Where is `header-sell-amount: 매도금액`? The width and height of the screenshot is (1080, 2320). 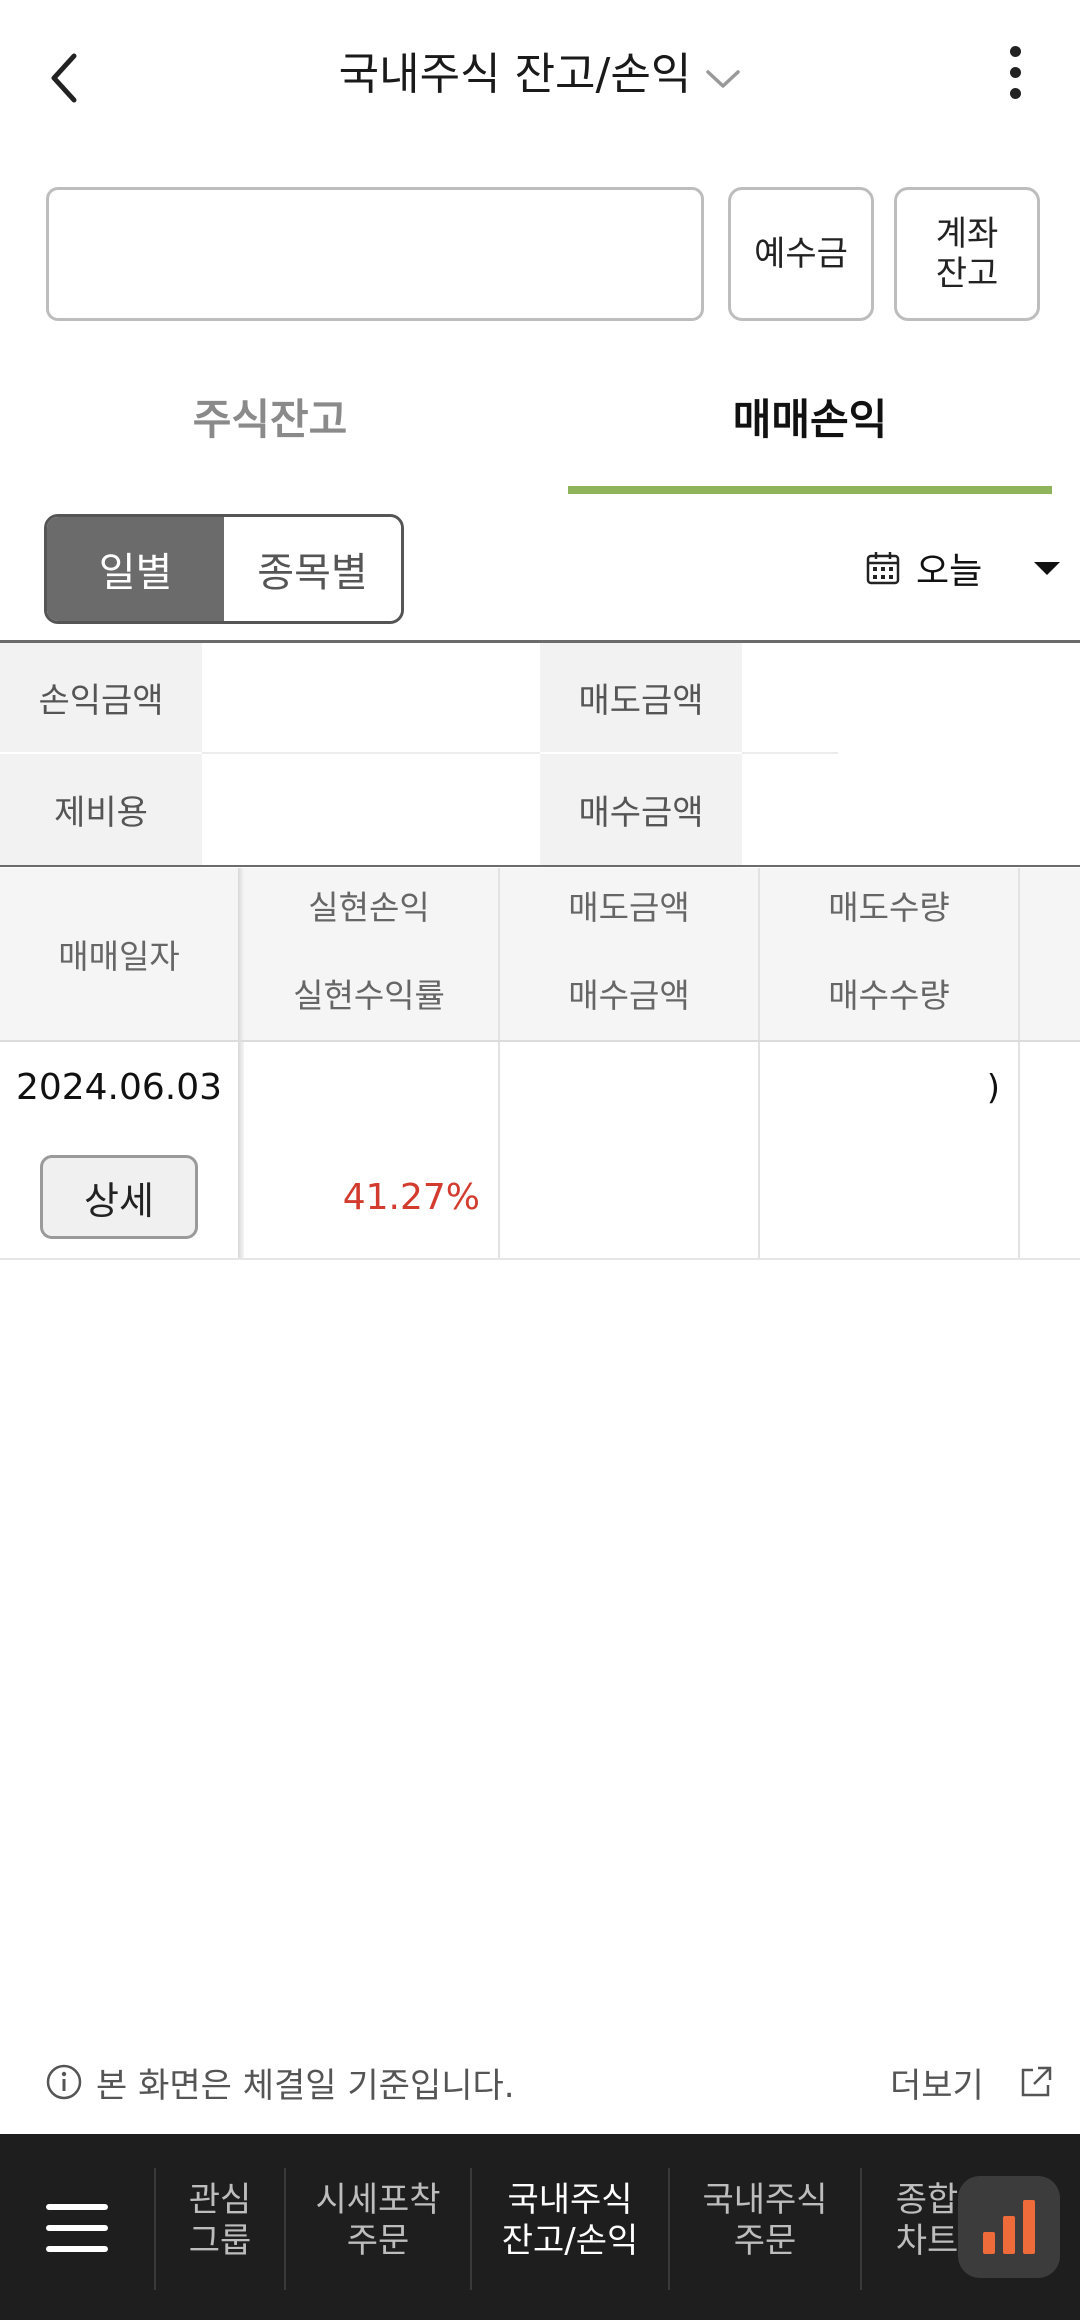
header-sell-amount: 매도금액 is located at coordinates (629, 907).